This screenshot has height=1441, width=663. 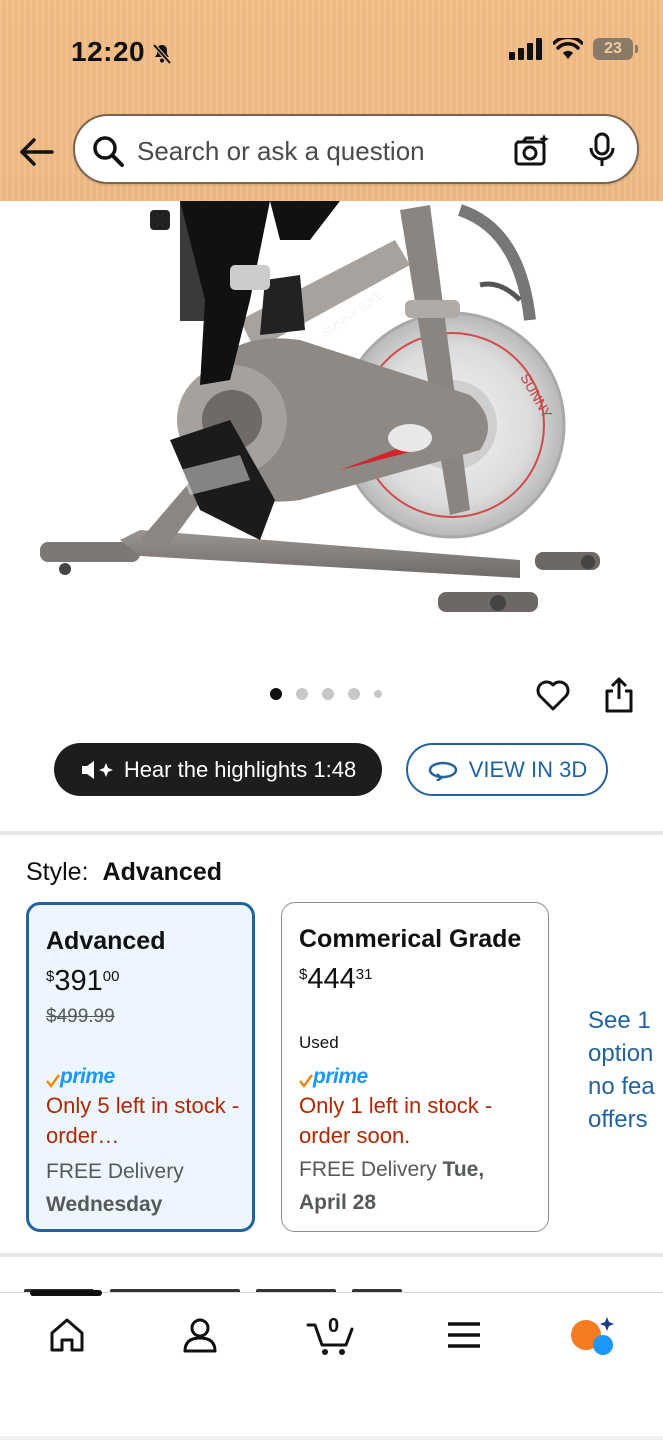 I want to click on image-carousel-dots, so click(x=326, y=694).